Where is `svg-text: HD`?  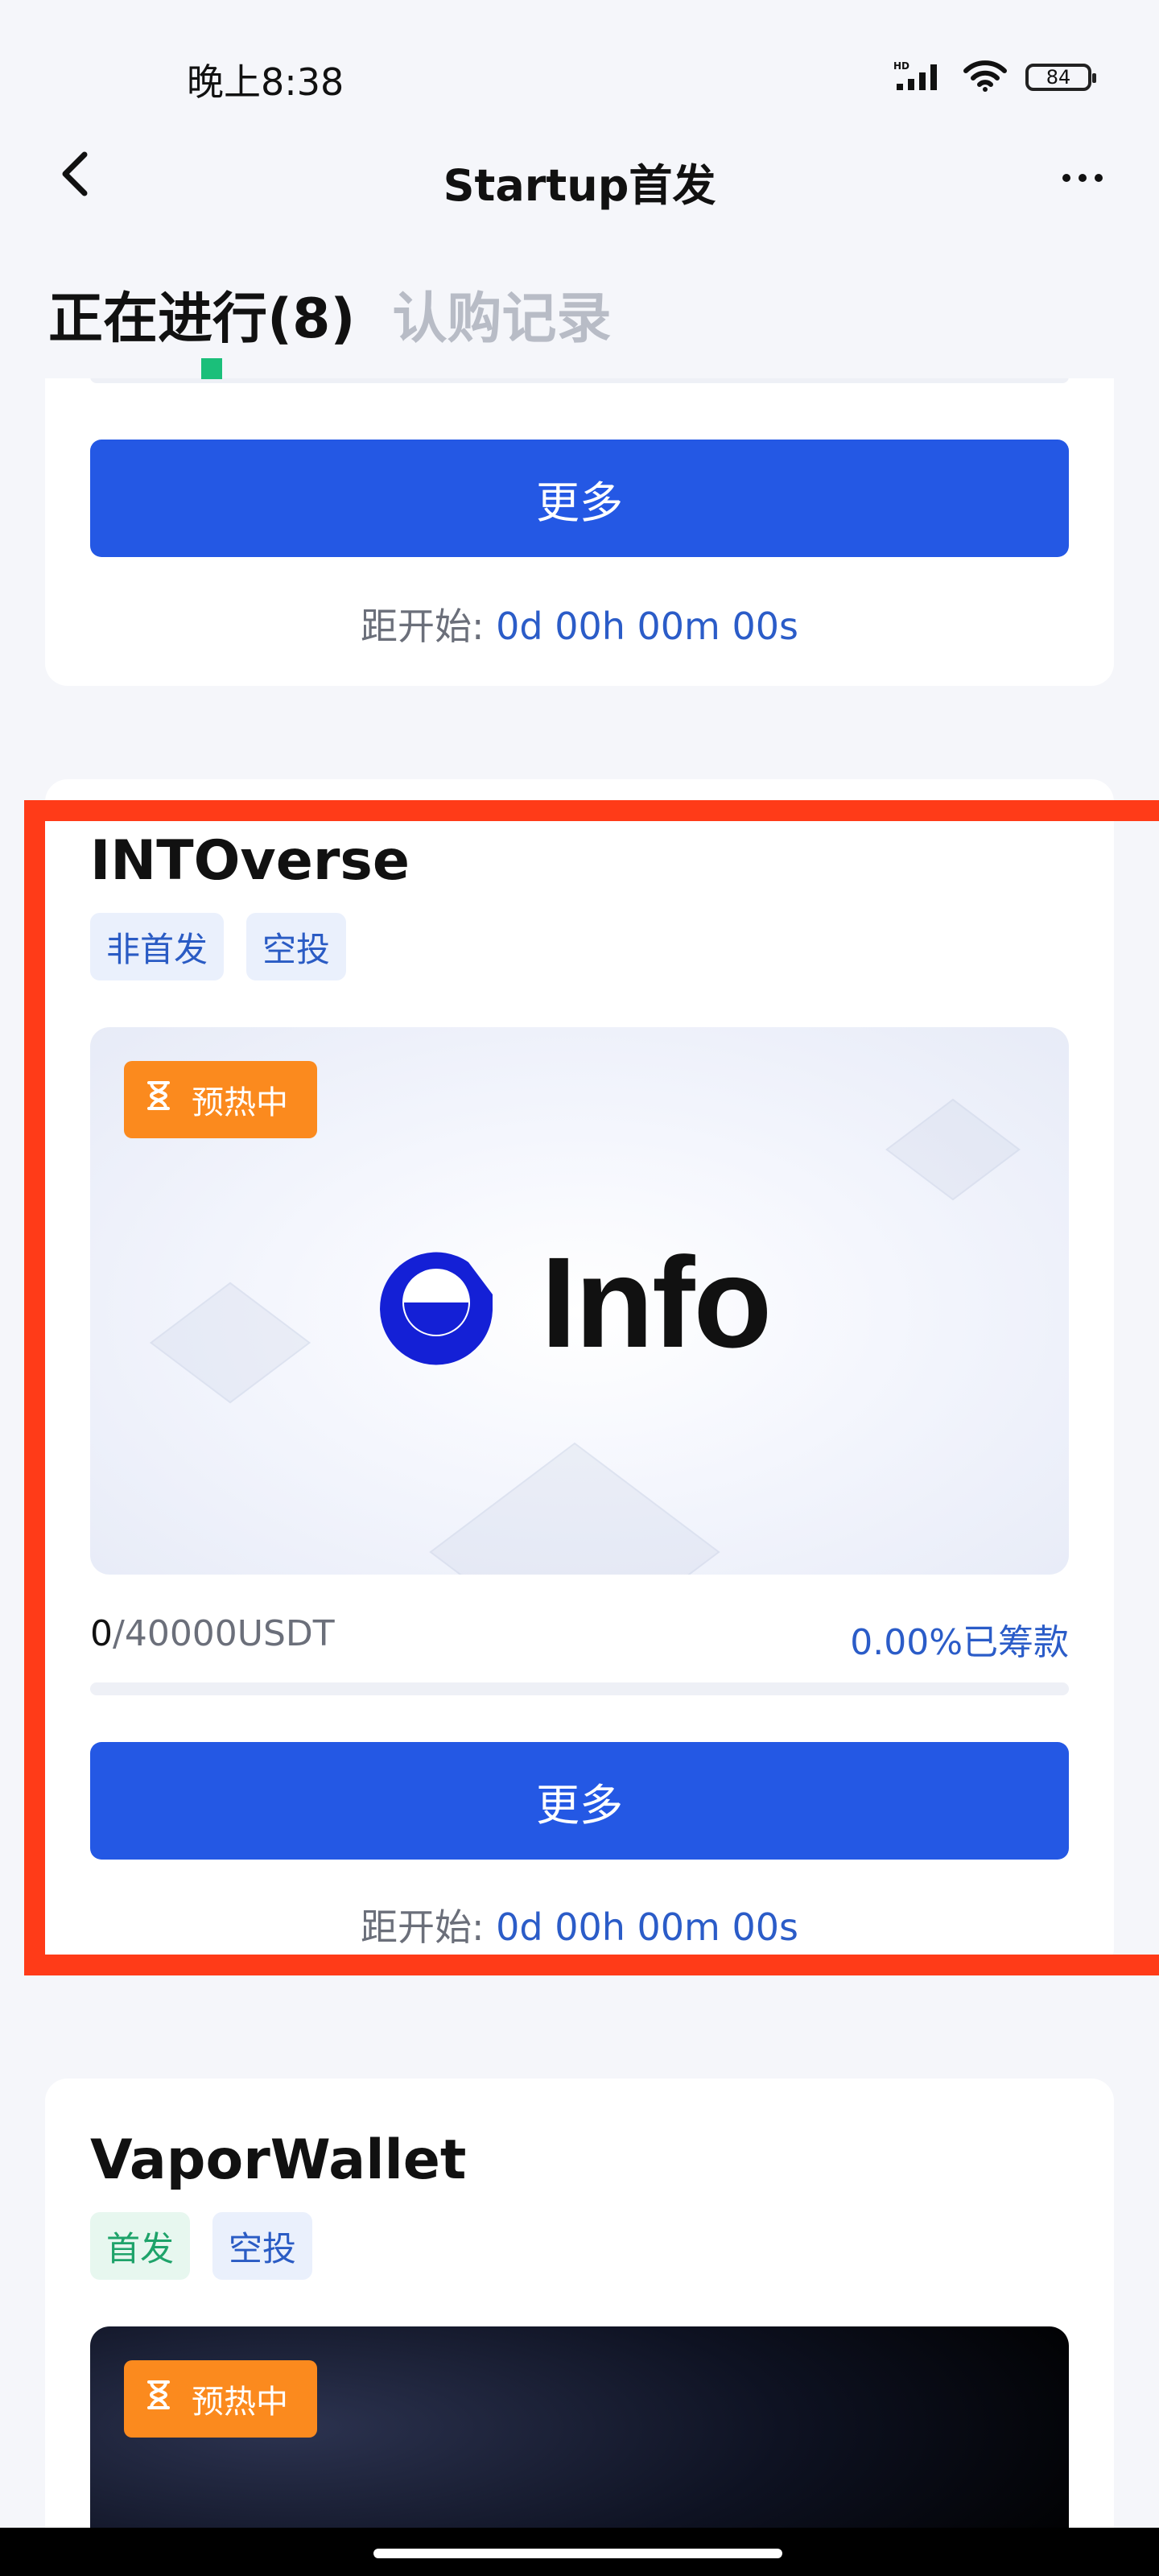 svg-text: HD is located at coordinates (901, 66).